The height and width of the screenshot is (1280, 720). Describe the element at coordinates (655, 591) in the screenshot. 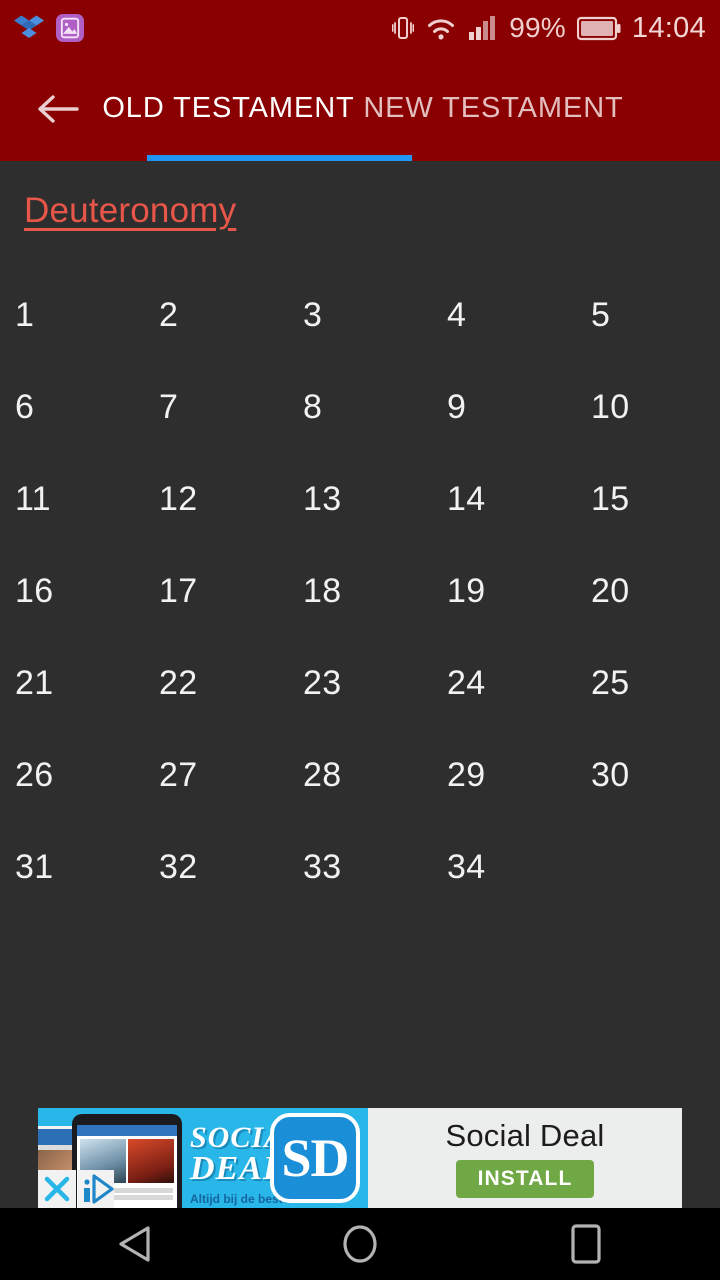

I see `chapter-cell: 20` at that location.